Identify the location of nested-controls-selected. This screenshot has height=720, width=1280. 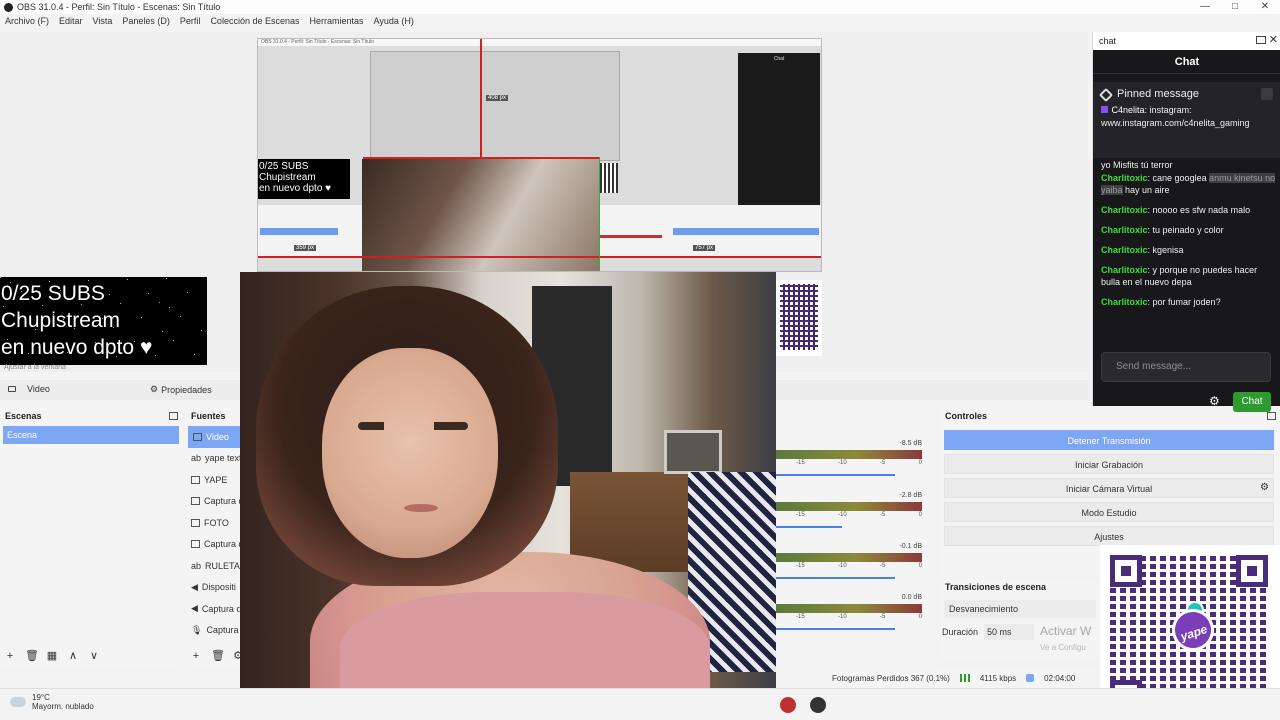
(746, 231).